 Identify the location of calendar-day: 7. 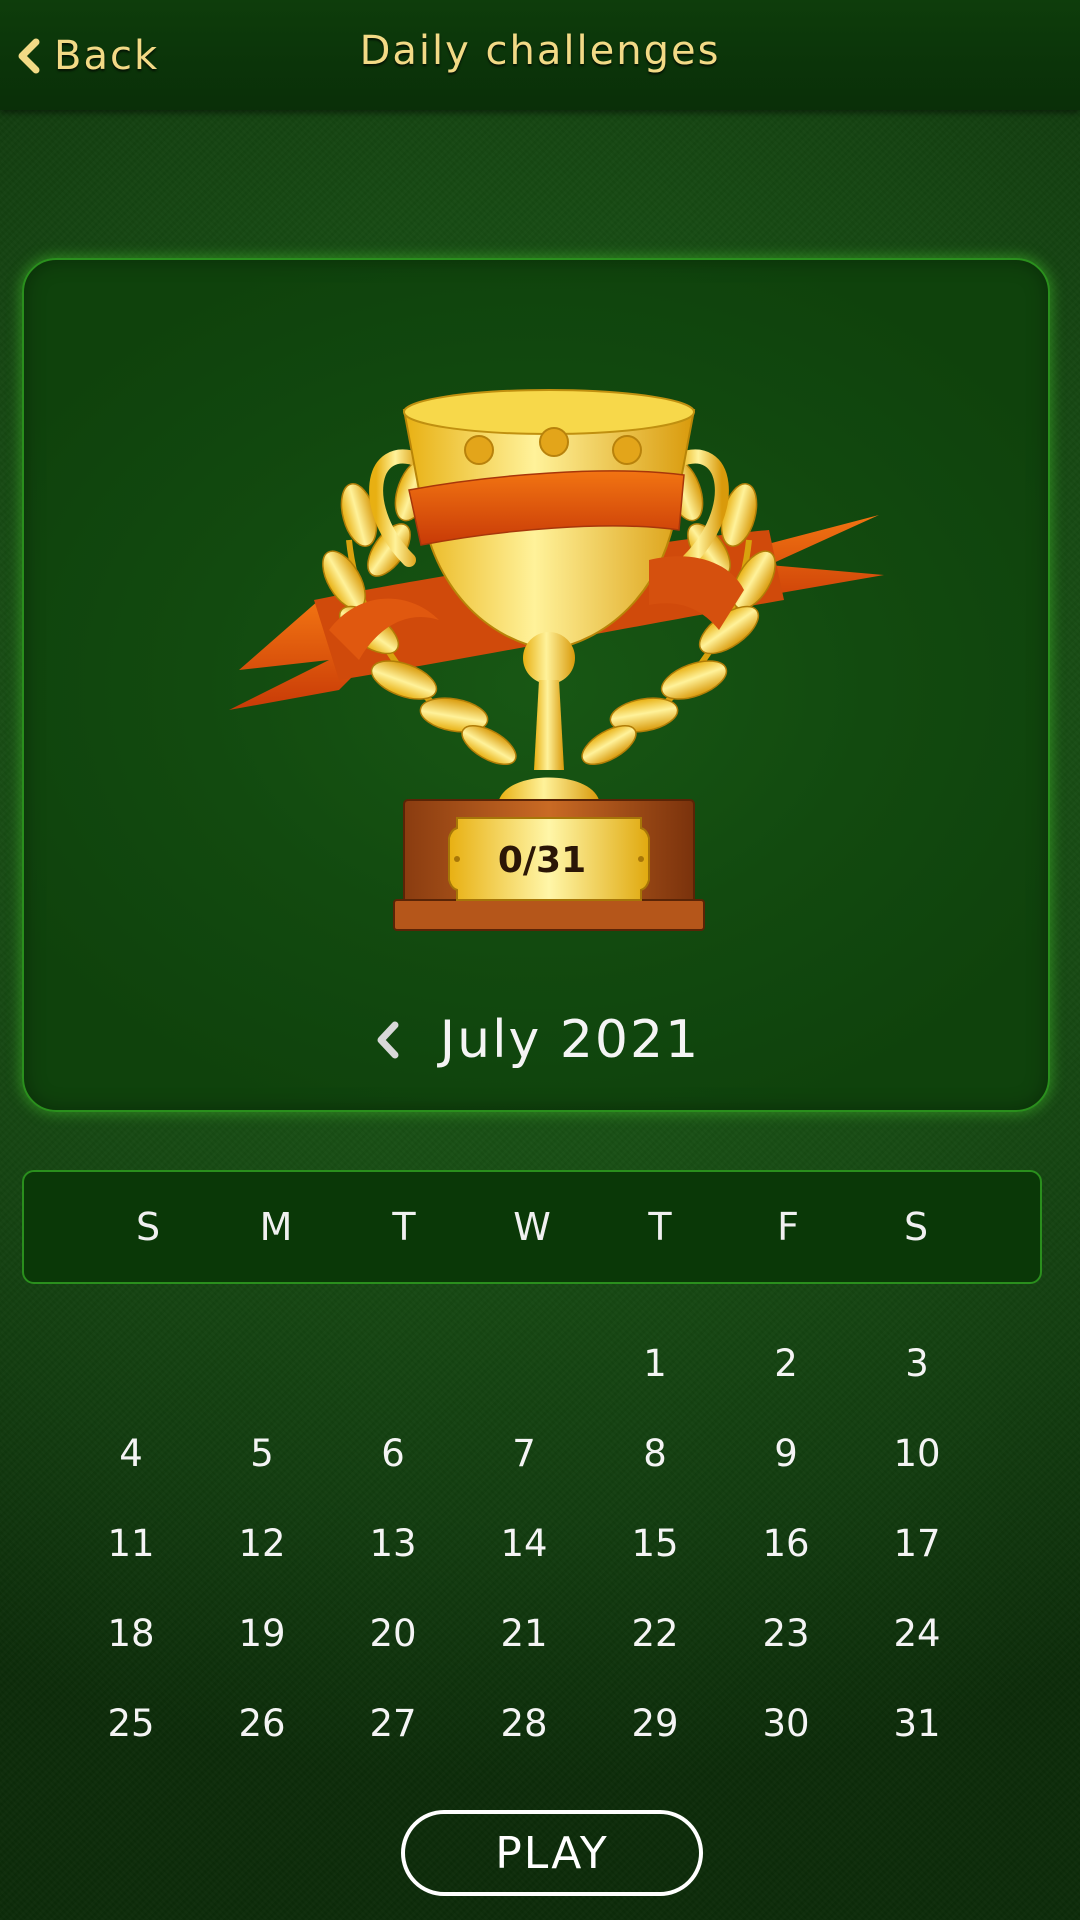
(524, 1453).